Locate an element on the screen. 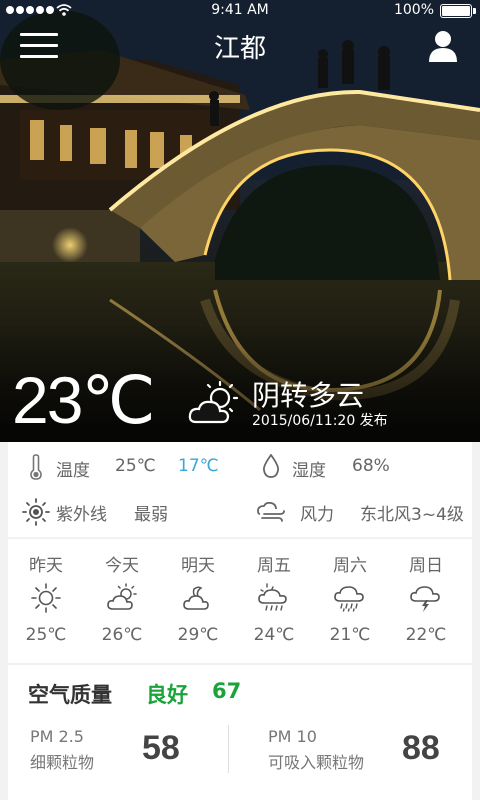  wind-label: 风力 is located at coordinates (317, 515).